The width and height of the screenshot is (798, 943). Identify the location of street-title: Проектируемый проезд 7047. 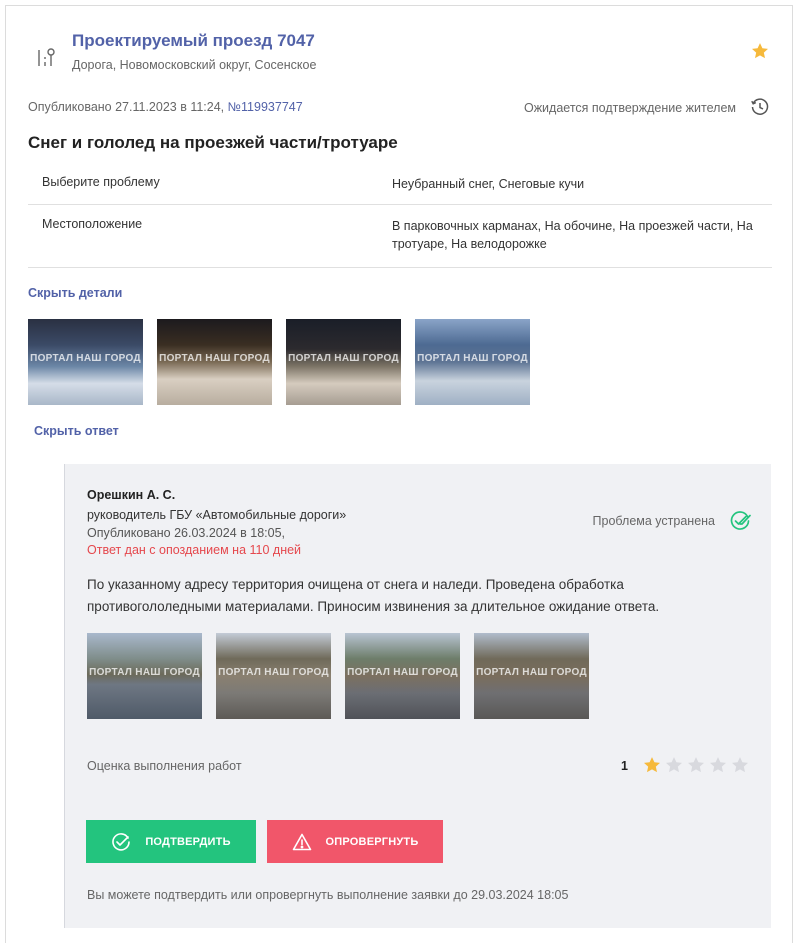
(193, 41).